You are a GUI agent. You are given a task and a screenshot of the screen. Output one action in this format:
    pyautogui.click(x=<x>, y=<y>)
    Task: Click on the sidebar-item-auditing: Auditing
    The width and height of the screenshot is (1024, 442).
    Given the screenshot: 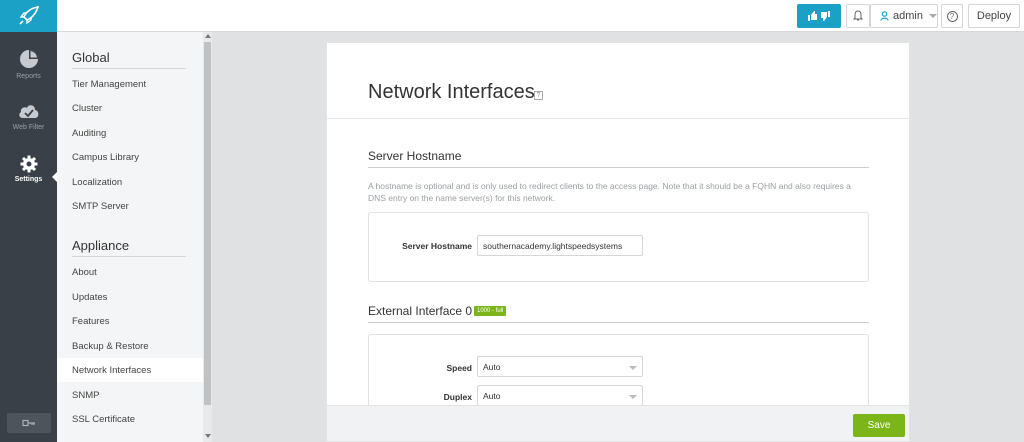 What is the action you would take?
    pyautogui.click(x=130, y=133)
    